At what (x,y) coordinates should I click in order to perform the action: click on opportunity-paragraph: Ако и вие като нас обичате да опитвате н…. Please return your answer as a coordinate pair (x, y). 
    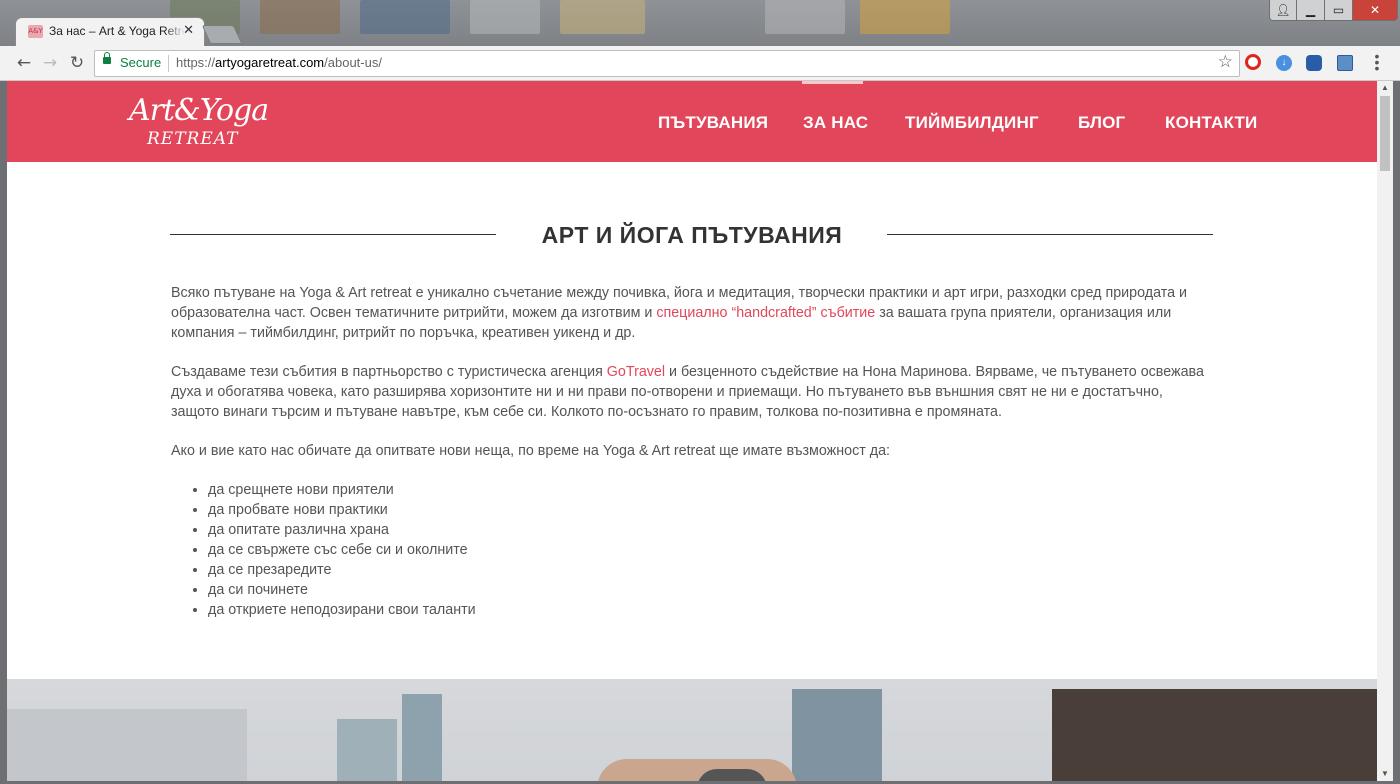
    Looking at the image, I should click on (531, 451).